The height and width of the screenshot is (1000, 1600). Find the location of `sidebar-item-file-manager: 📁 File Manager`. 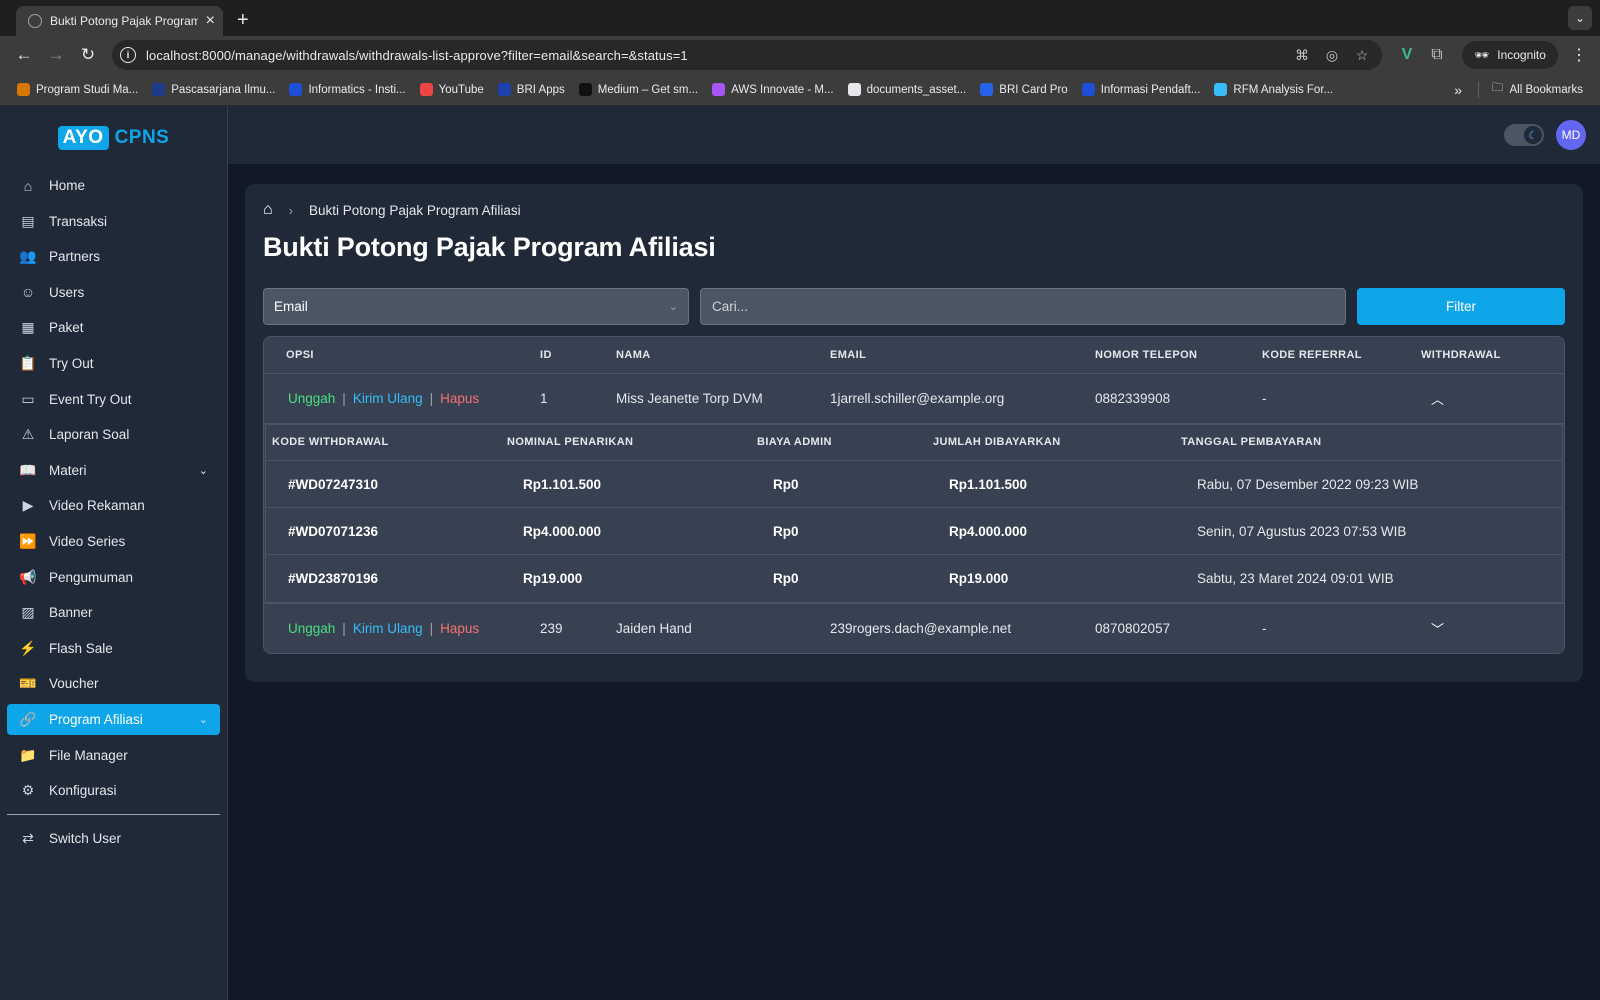

sidebar-item-file-manager: 📁 File Manager is located at coordinates (113, 755).